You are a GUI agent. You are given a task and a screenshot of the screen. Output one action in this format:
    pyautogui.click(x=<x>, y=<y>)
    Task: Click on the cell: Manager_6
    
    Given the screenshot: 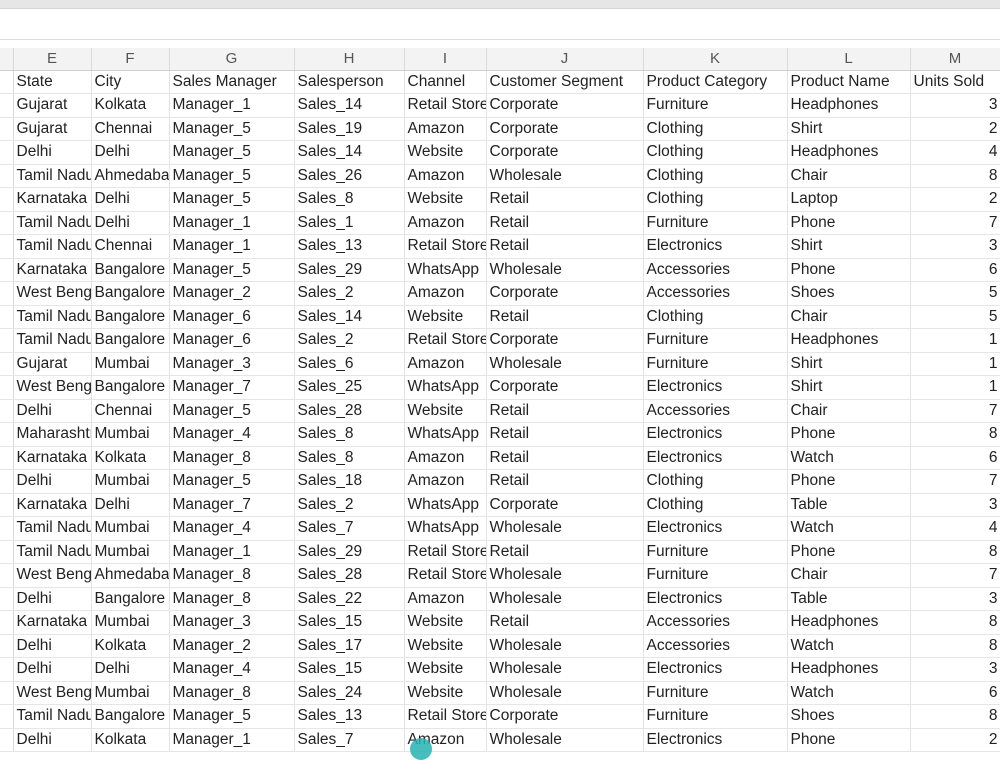 What is the action you would take?
    pyautogui.click(x=232, y=340)
    